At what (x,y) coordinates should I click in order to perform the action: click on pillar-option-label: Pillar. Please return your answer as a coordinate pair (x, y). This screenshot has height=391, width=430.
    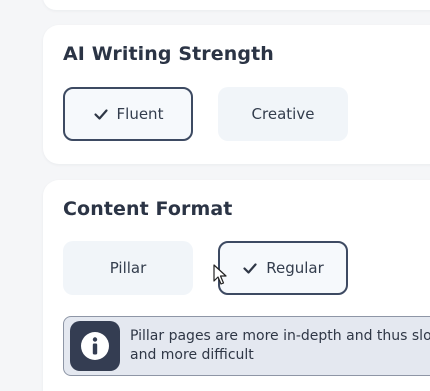
    Looking at the image, I should click on (128, 268).